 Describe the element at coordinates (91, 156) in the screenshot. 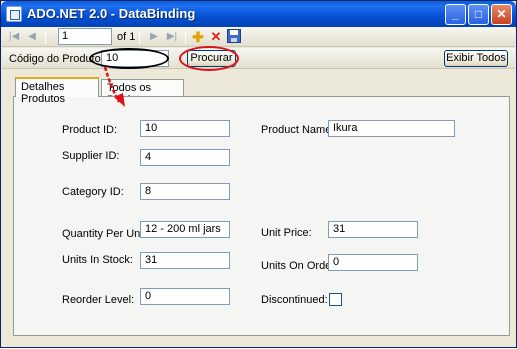

I see `supplier-id-label: Supplier ID:` at that location.